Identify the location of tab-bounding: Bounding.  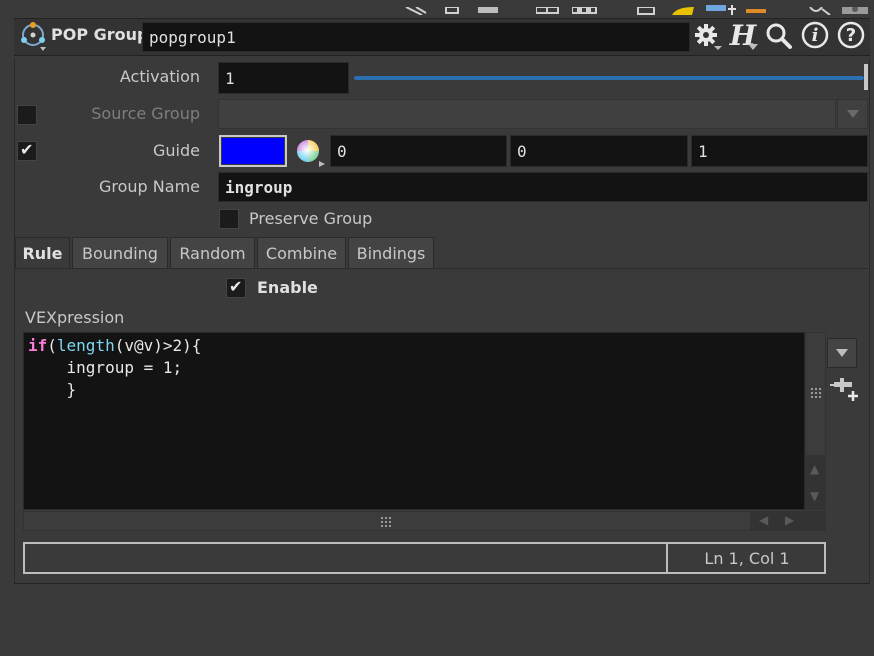
(120, 252).